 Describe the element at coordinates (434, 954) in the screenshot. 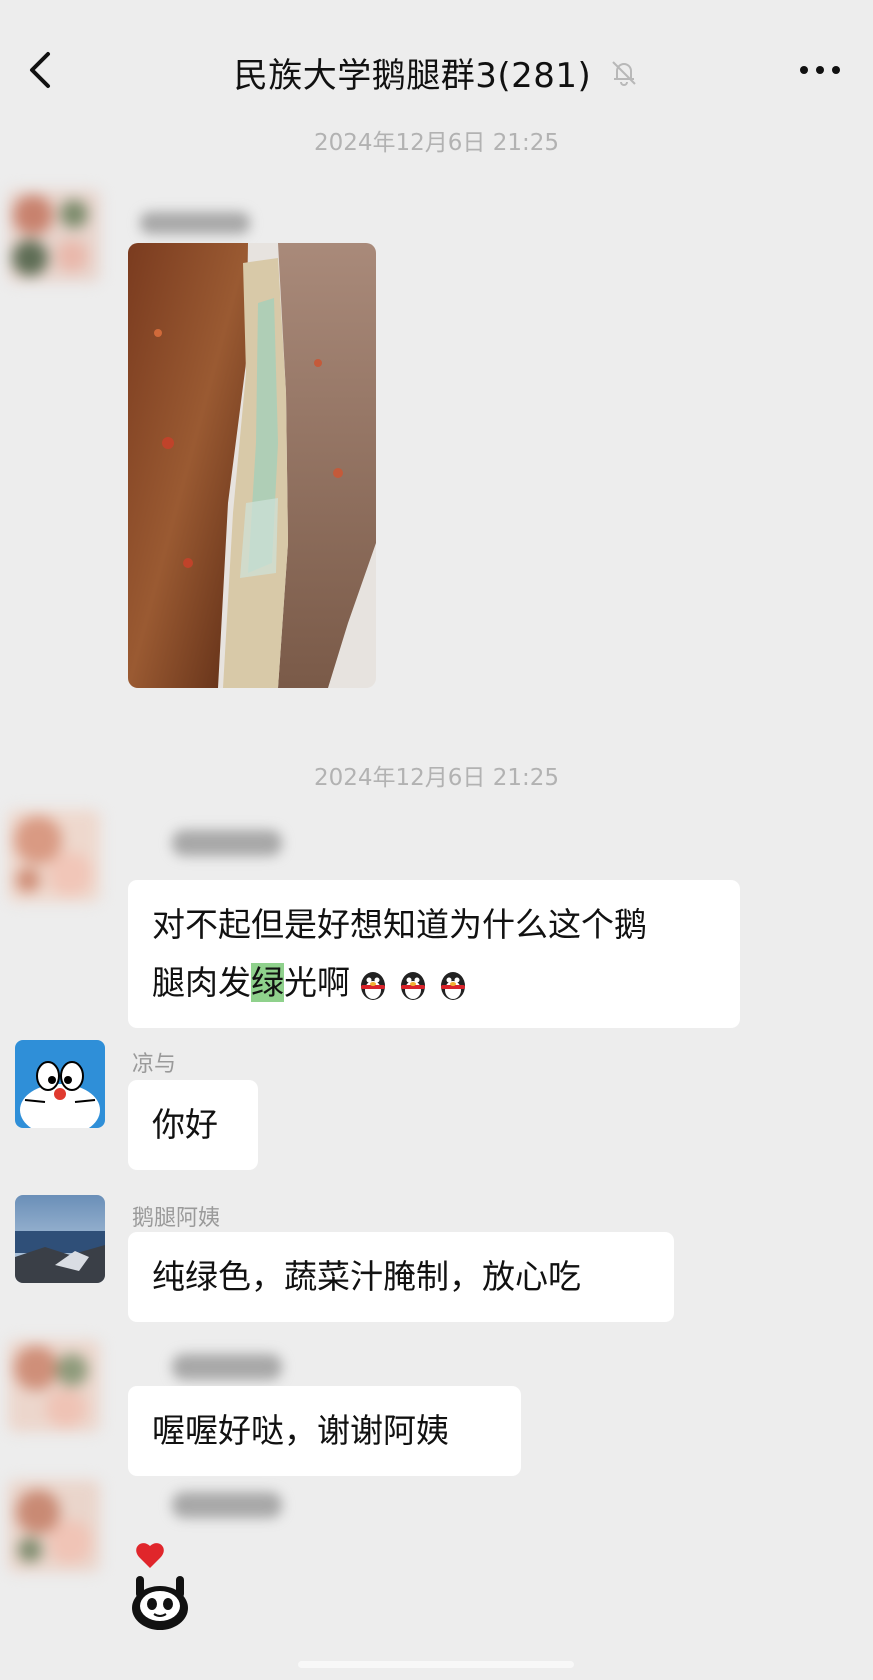

I see `message-bubble: 对不起但是好想知道为什么这个鹅 腿肉发绿光啊` at that location.